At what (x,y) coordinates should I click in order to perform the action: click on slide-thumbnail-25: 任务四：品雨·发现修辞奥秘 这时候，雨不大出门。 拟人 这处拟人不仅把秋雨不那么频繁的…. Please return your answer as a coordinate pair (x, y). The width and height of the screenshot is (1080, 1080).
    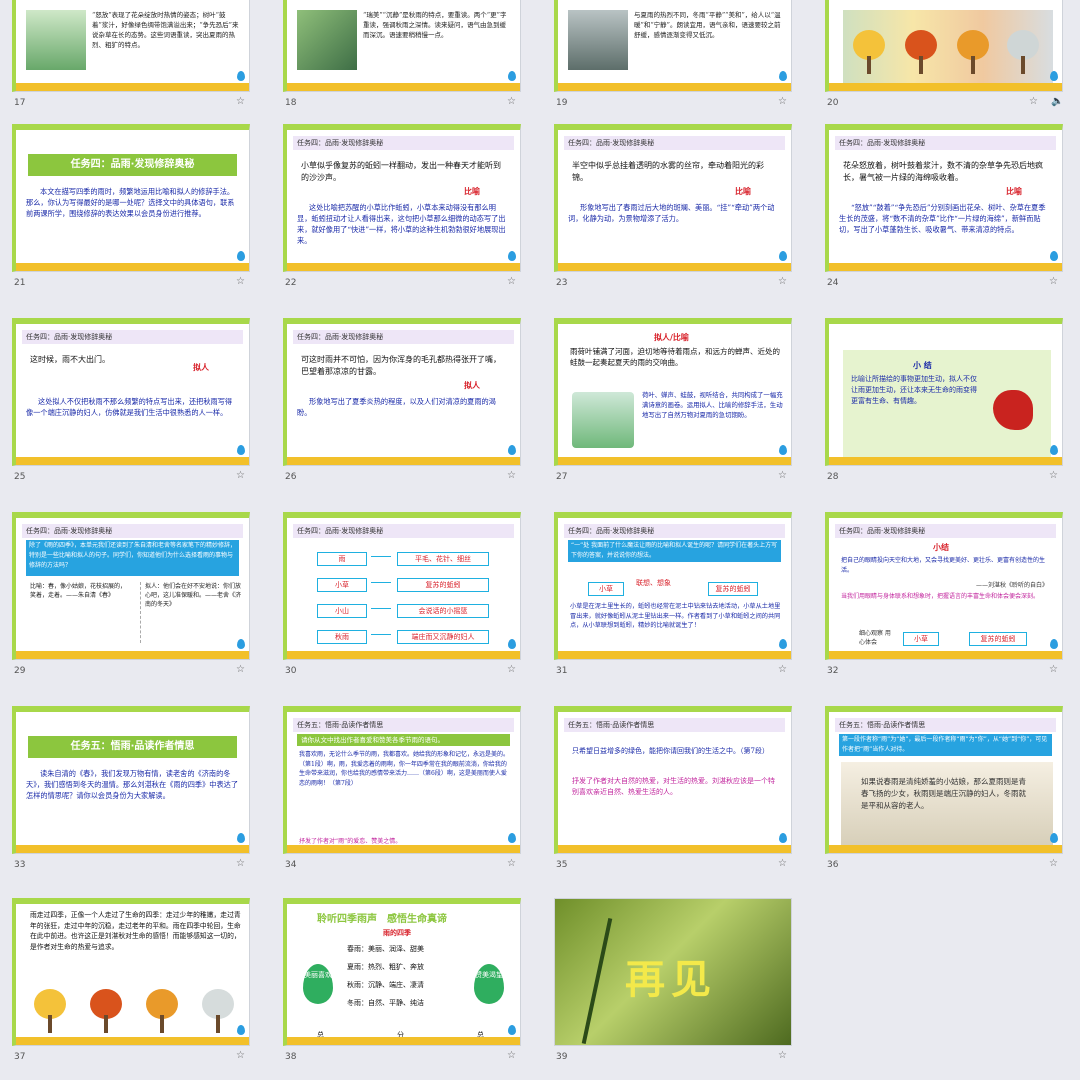
    Looking at the image, I should click on (132, 402).